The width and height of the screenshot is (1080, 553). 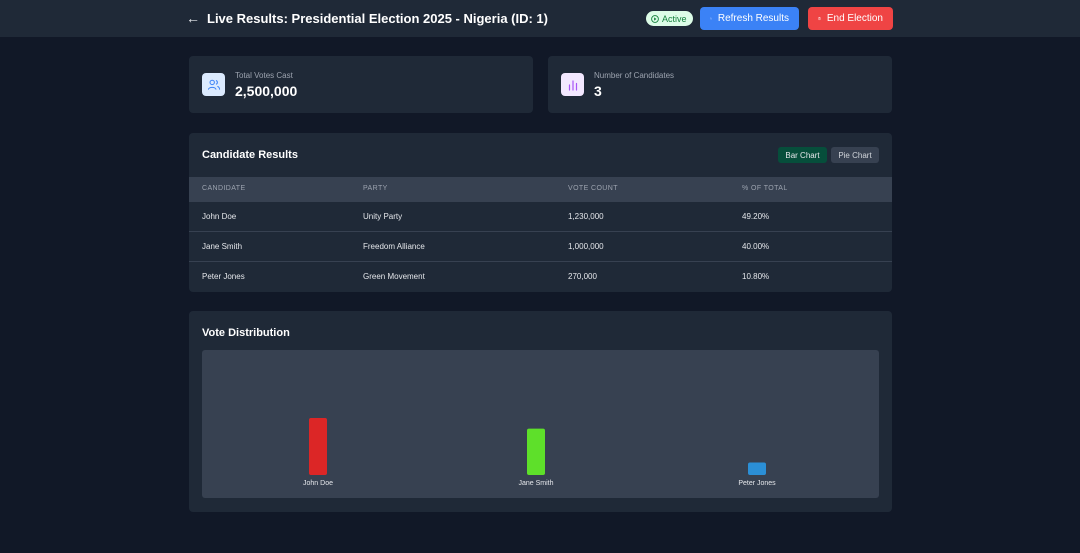 I want to click on left-arrow-icon: ←, so click(x=193, y=18).